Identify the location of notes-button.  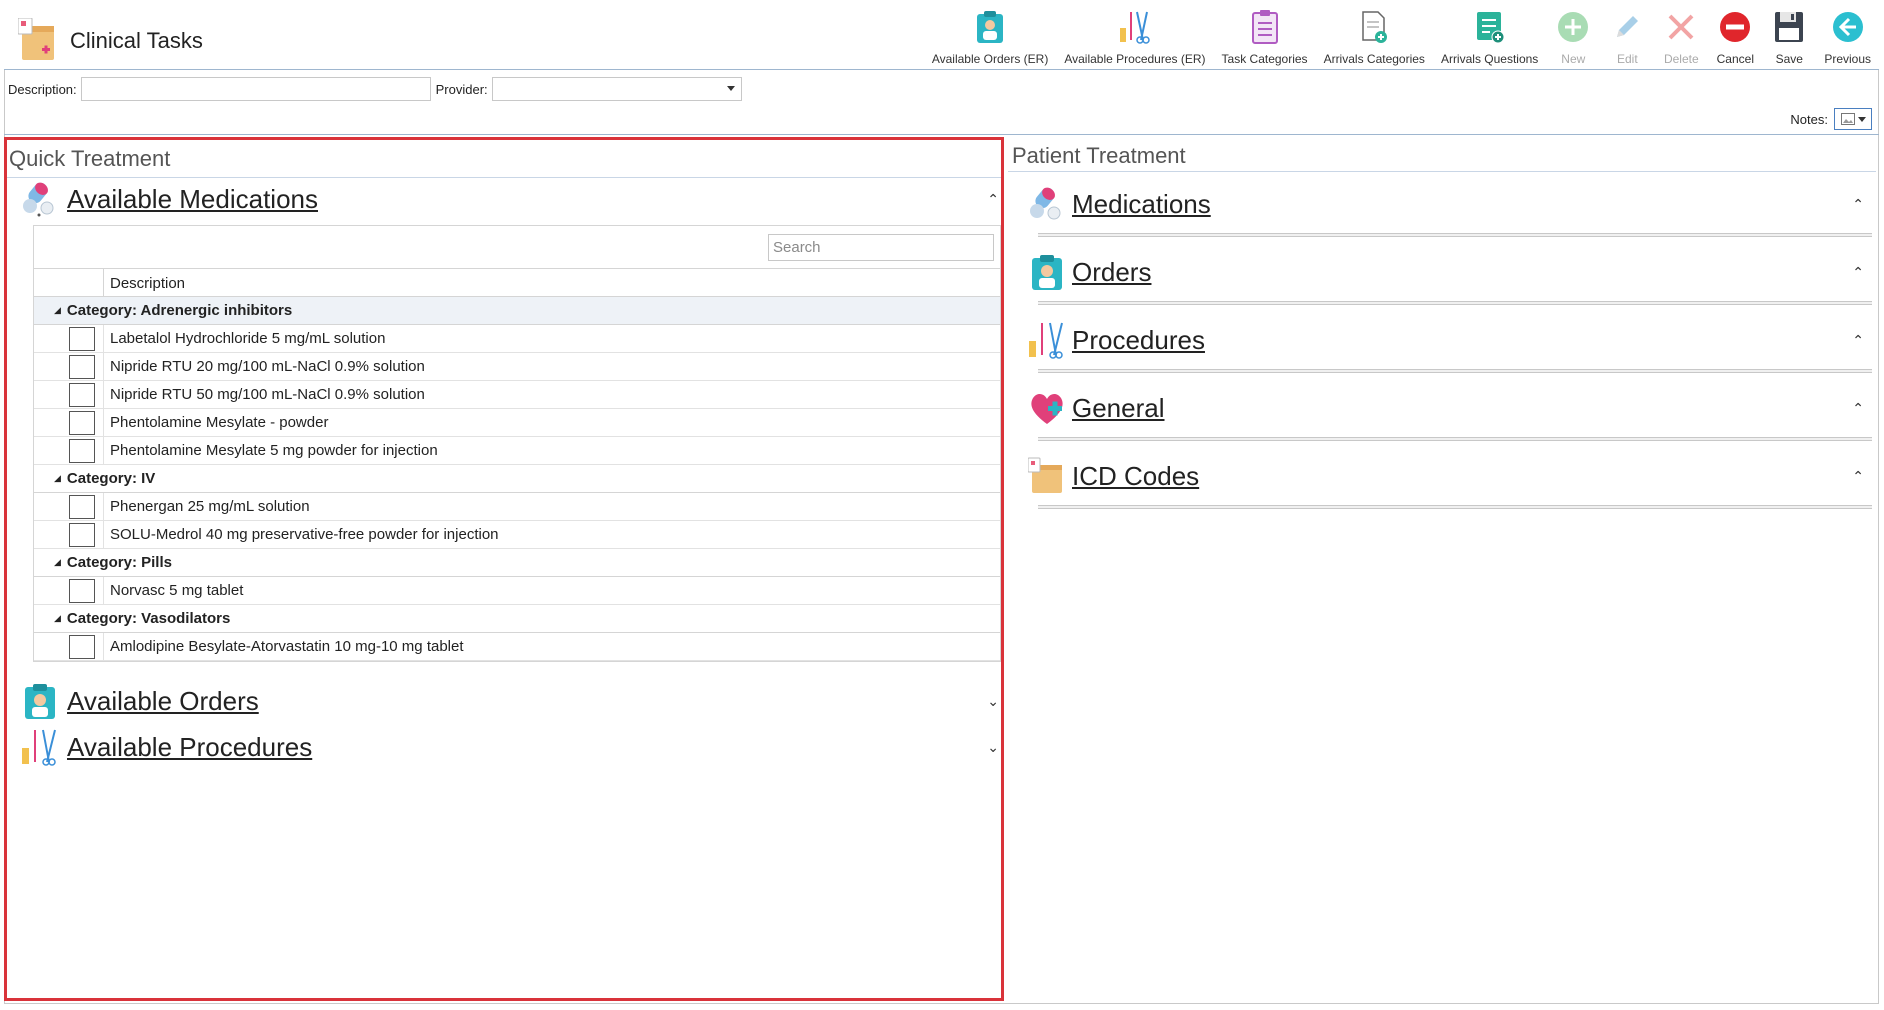
(1853, 119).